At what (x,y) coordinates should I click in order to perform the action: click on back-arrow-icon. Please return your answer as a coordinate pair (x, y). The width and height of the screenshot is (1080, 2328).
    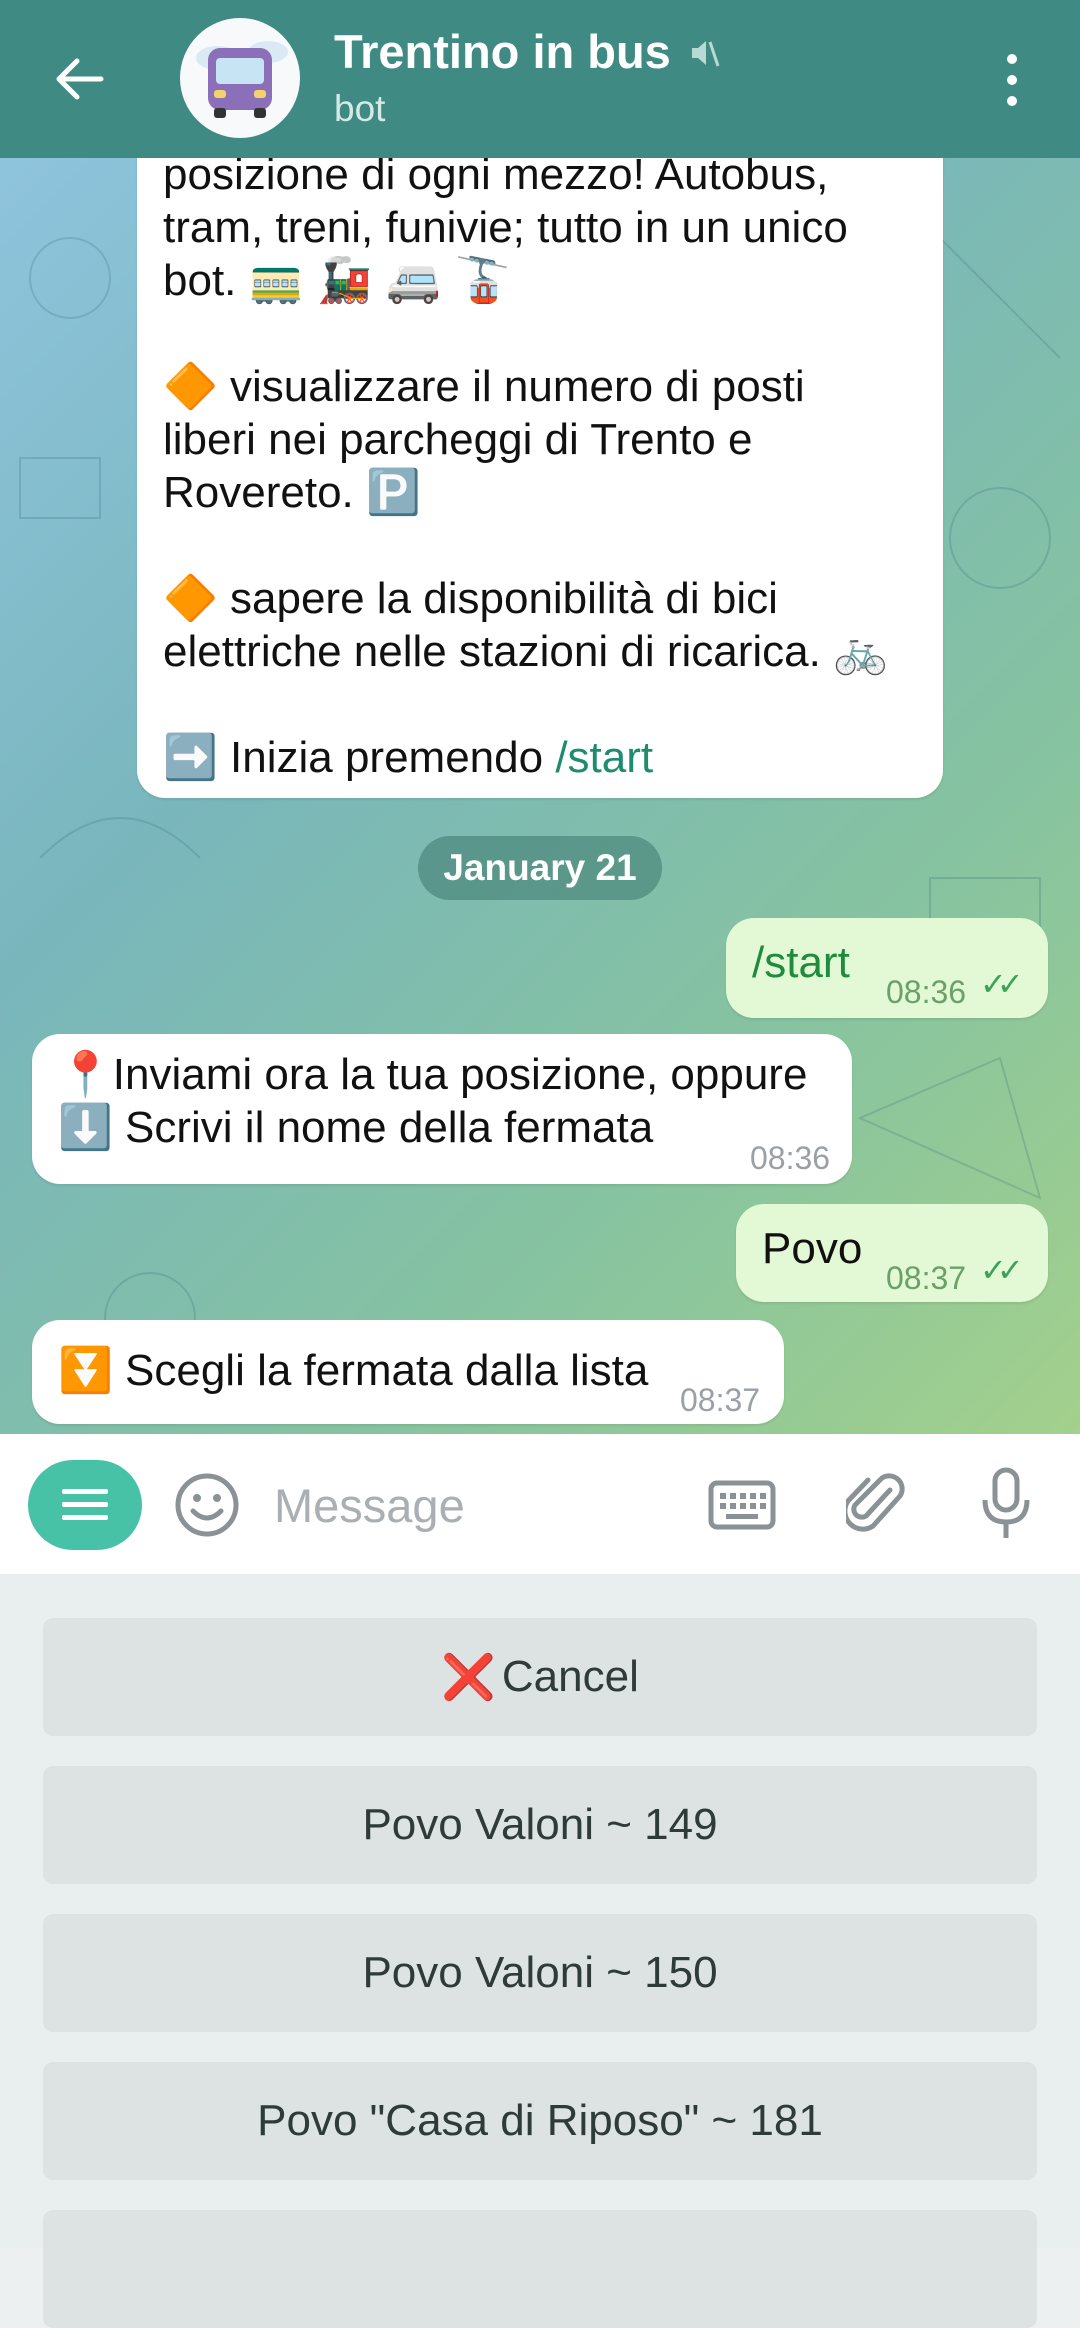
    Looking at the image, I should click on (80, 79).